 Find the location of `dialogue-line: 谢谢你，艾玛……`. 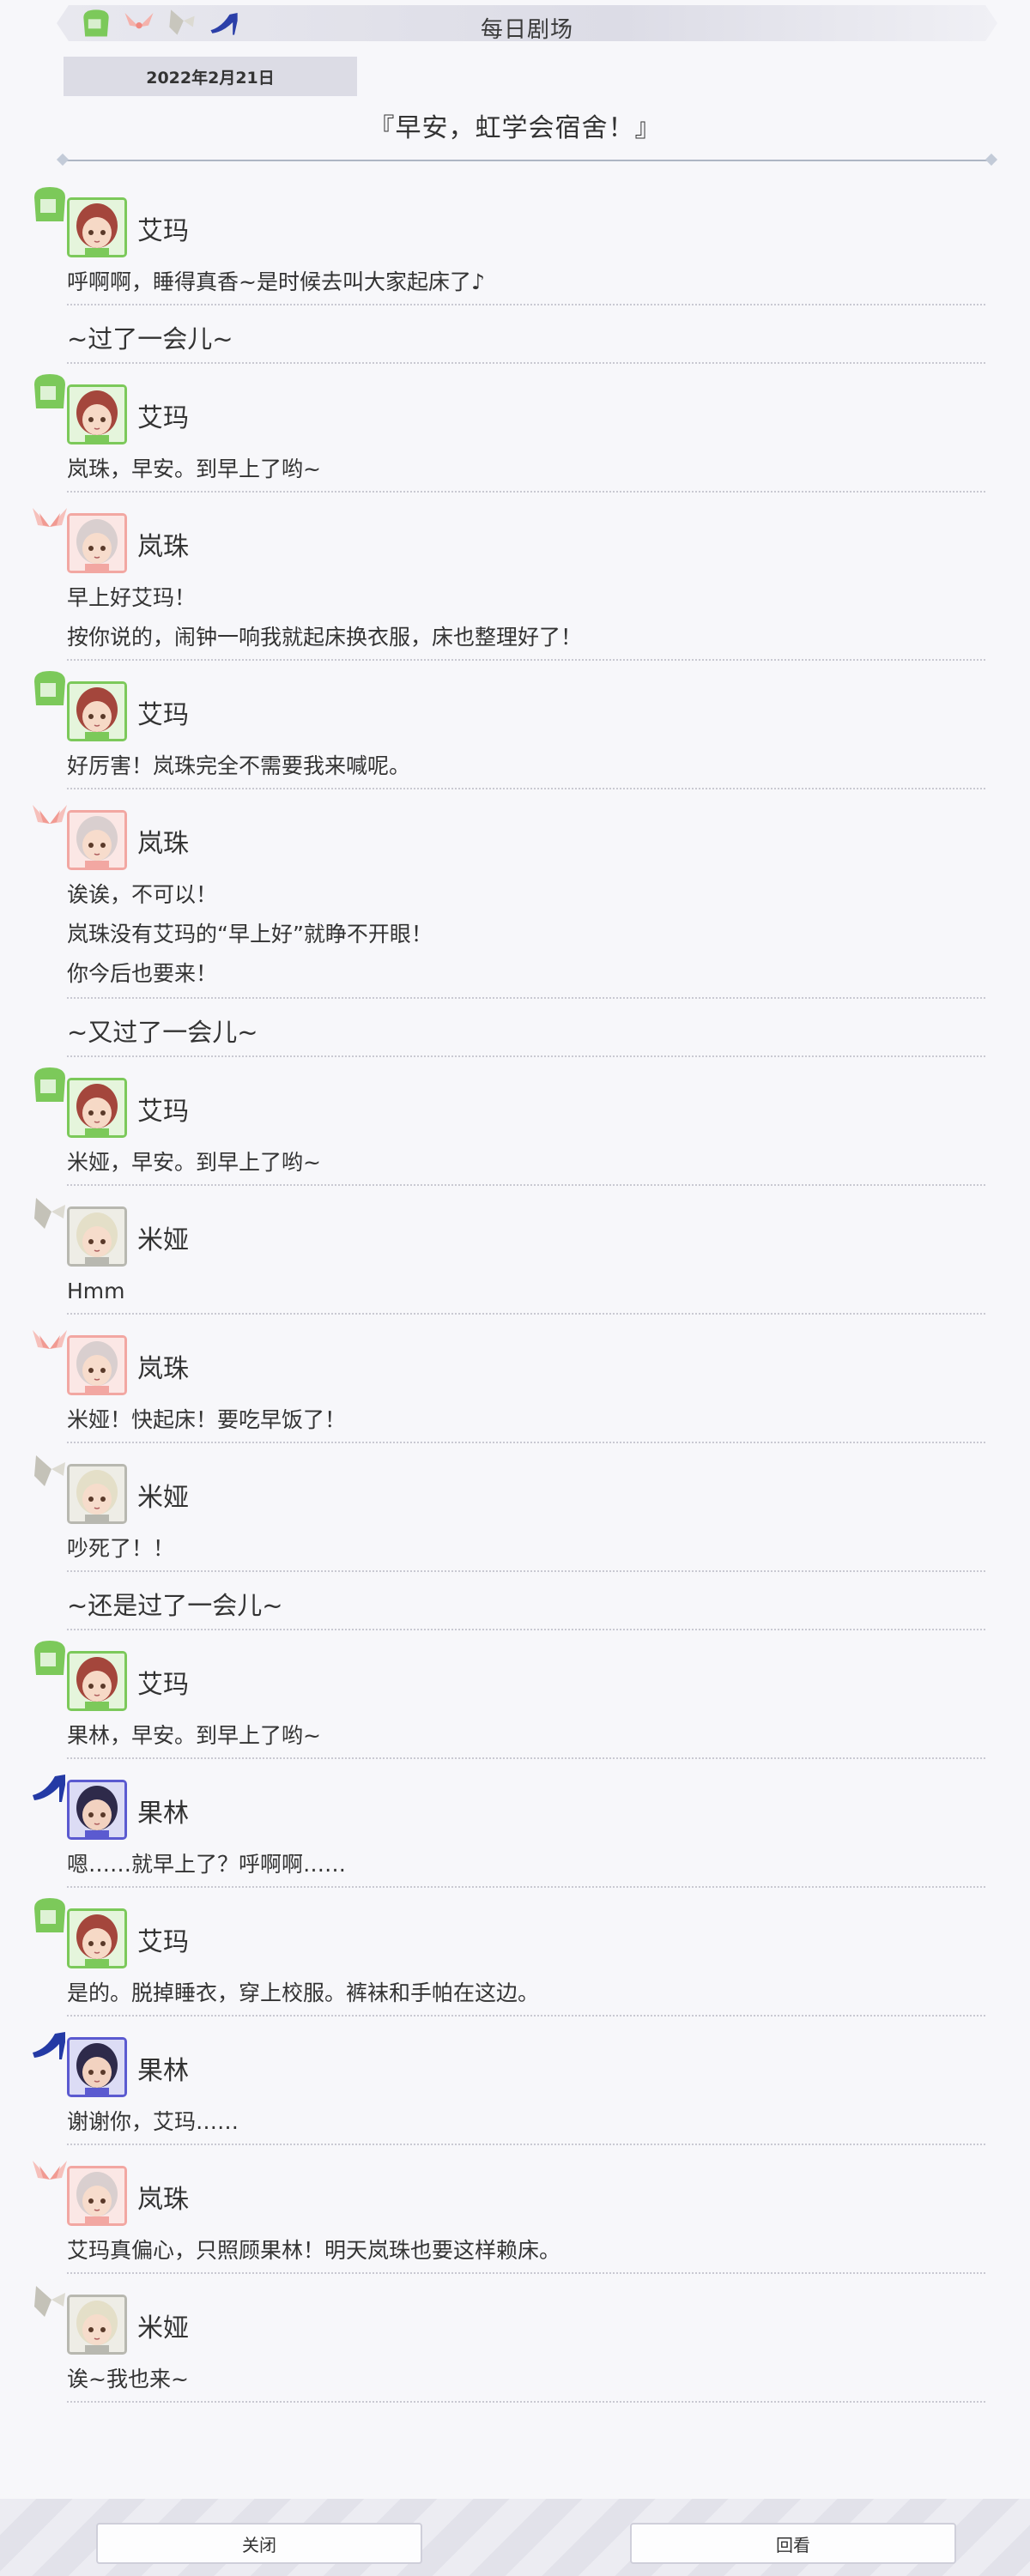

dialogue-line: 谢谢你，艾玛…… is located at coordinates (153, 2121).